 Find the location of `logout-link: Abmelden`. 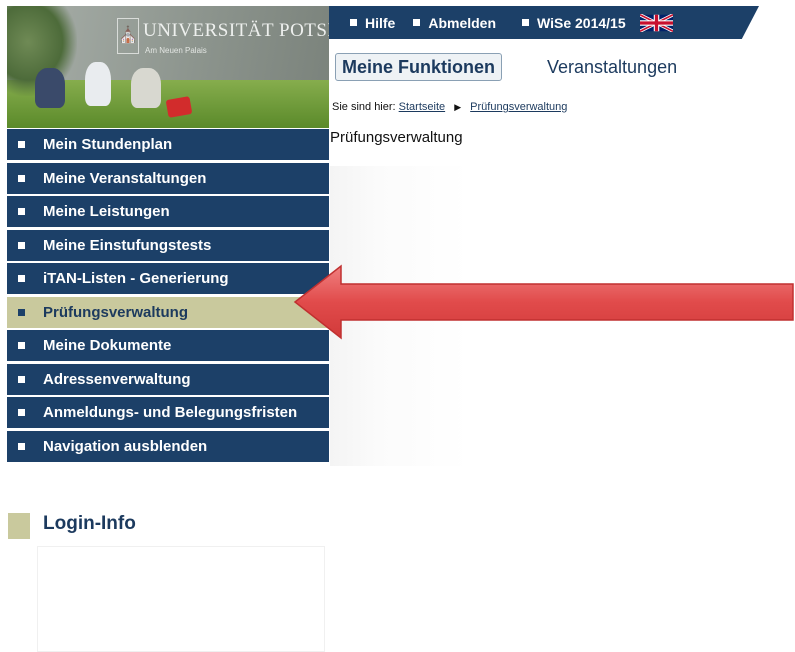

logout-link: Abmelden is located at coordinates (454, 23).